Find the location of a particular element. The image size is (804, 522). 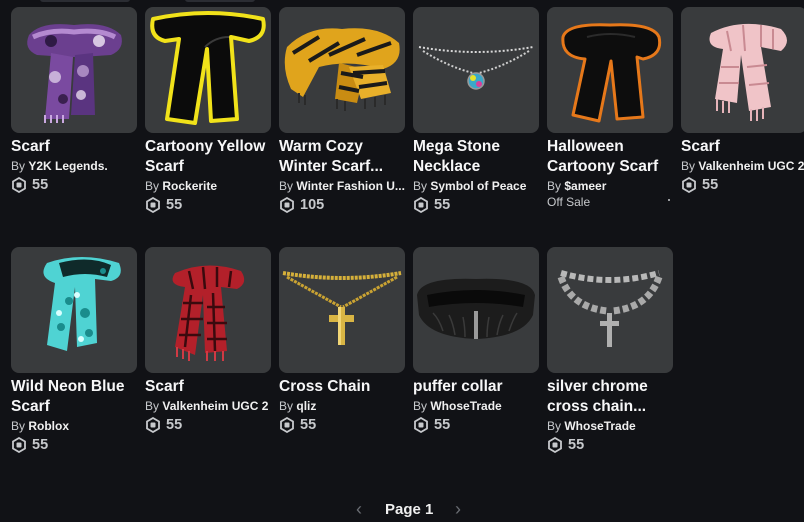

item-creator: By Y2K Legends. is located at coordinates (59, 166).